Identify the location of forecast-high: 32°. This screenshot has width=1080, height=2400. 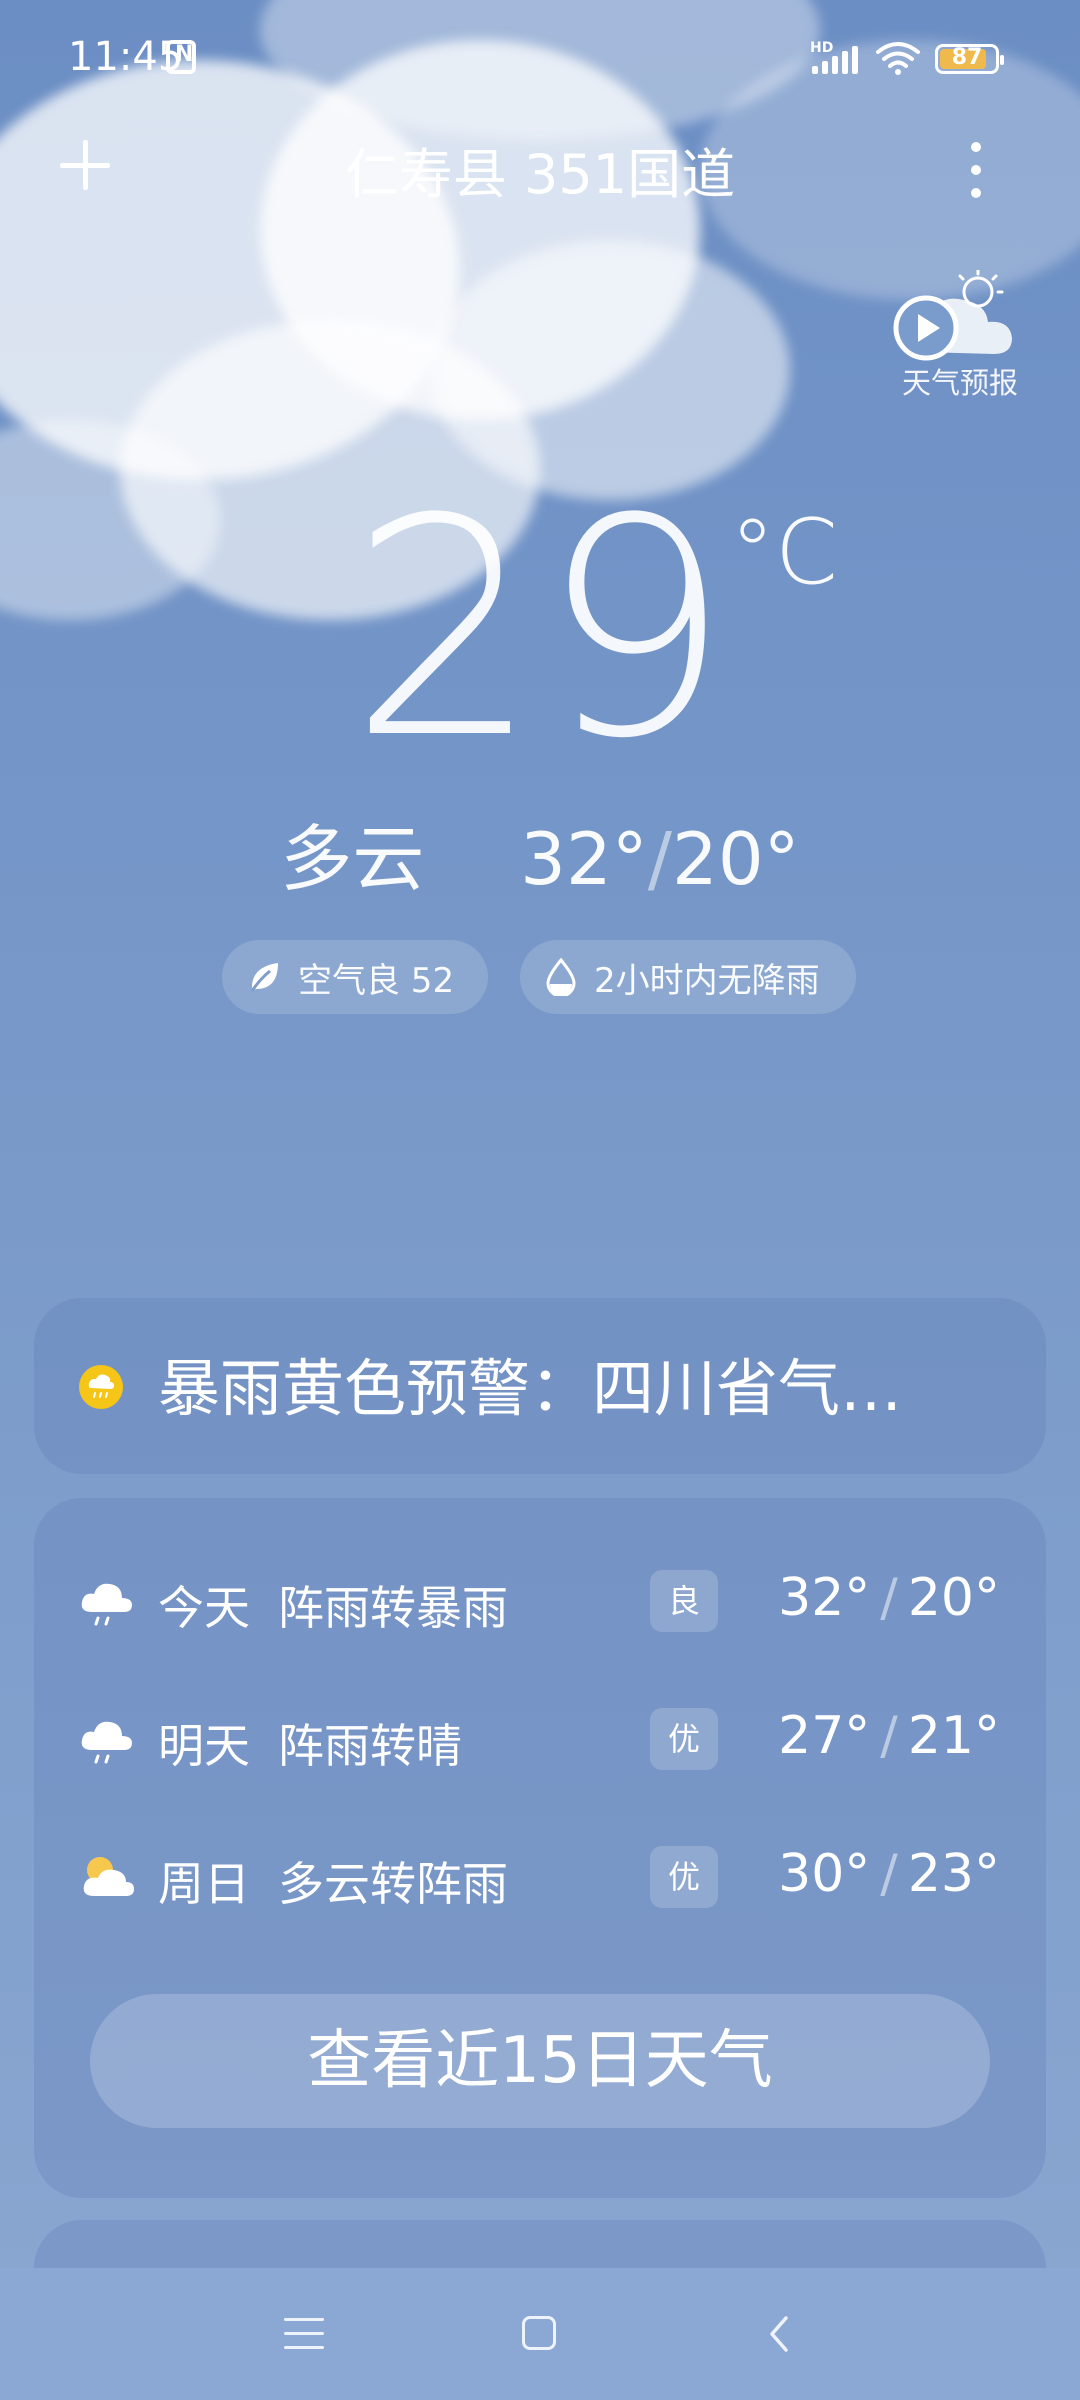
(824, 1598).